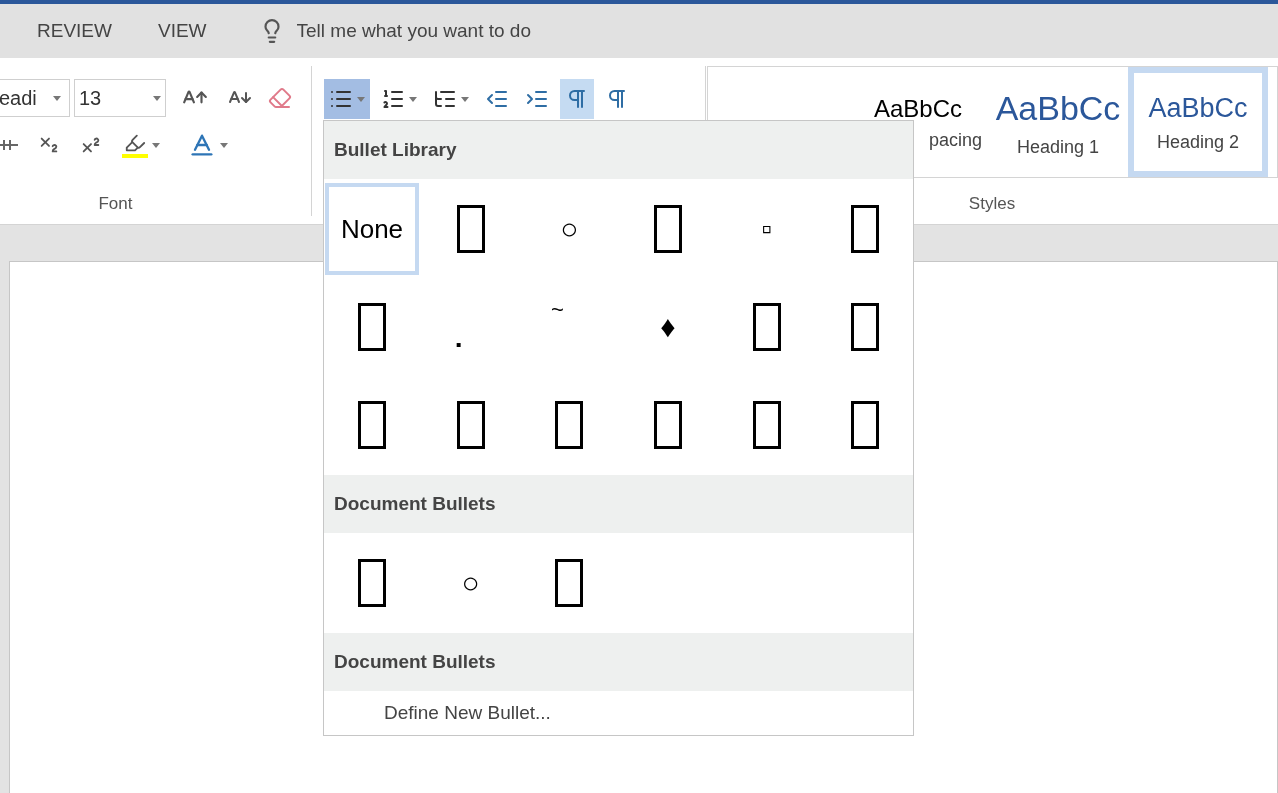  I want to click on font-name-value: eadi, so click(18, 98).